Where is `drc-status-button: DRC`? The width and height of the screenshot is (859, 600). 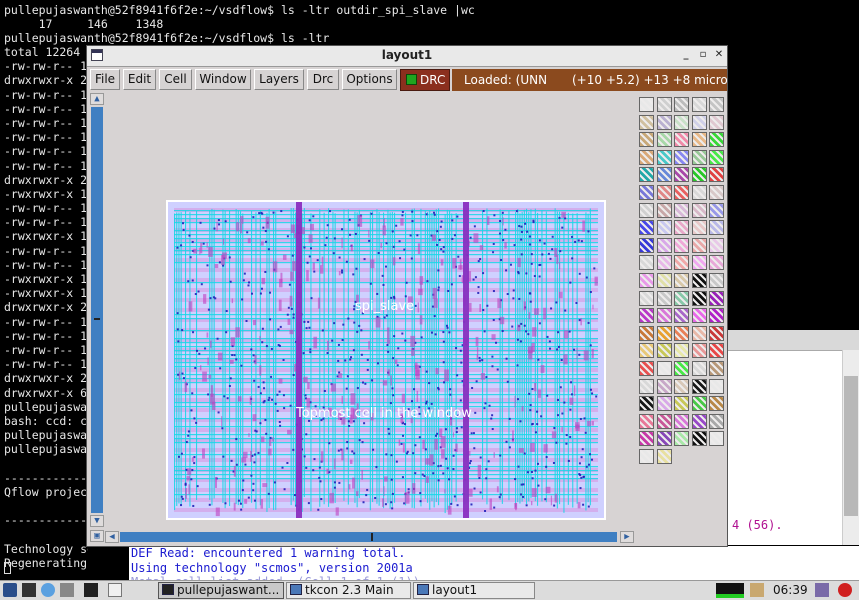 drc-status-button: DRC is located at coordinates (425, 80).